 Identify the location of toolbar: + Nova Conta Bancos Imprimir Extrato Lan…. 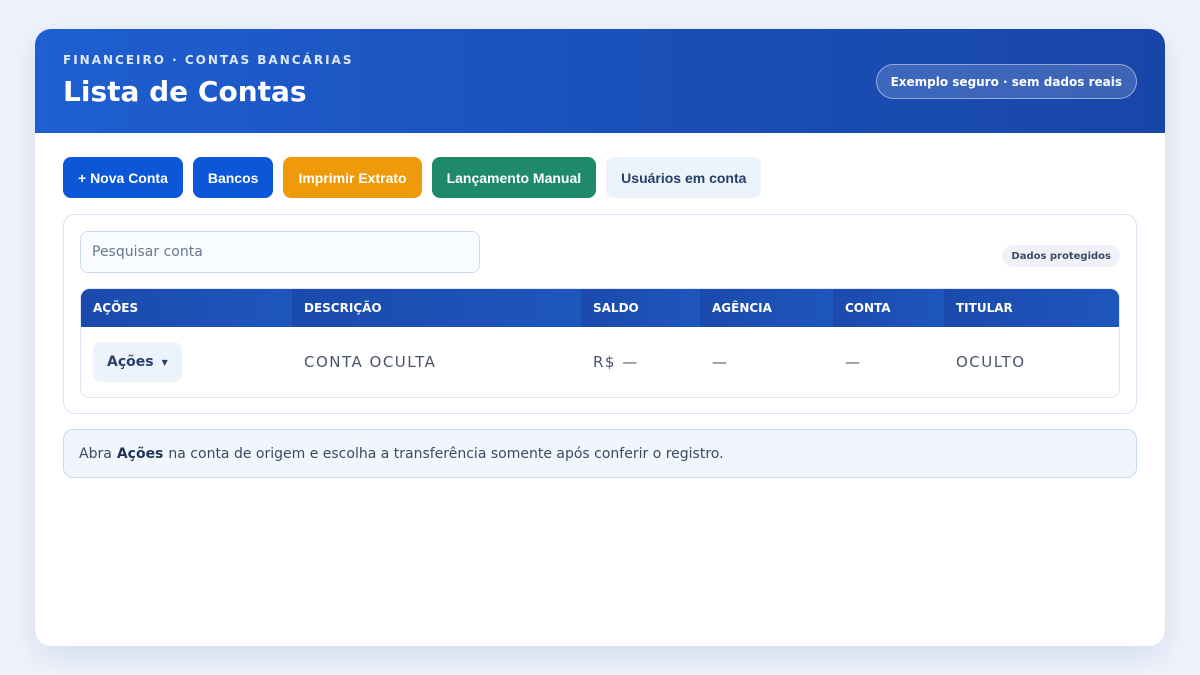
(412, 177).